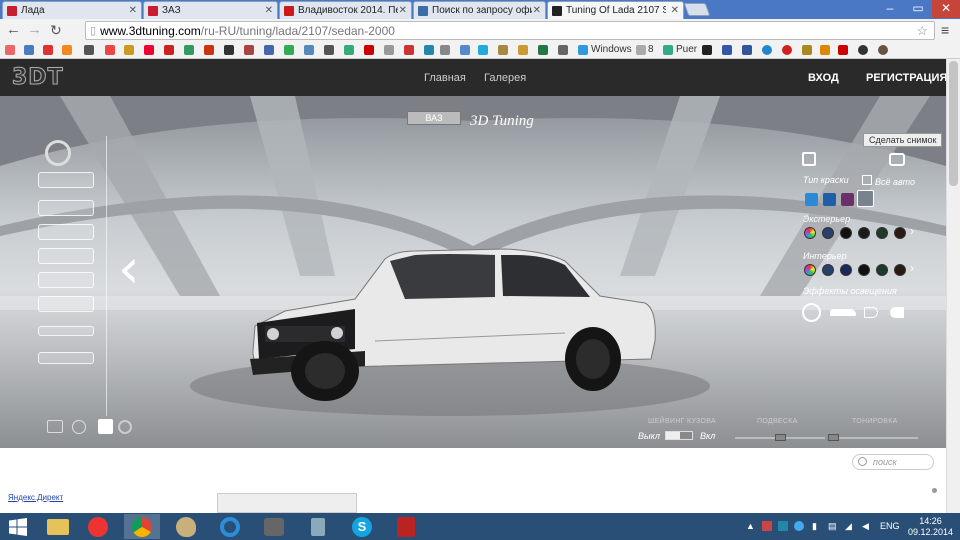  What do you see at coordinates (210, 10) in the screenshot?
I see `tab-zaz: ЗАЗ ✕` at bounding box center [210, 10].